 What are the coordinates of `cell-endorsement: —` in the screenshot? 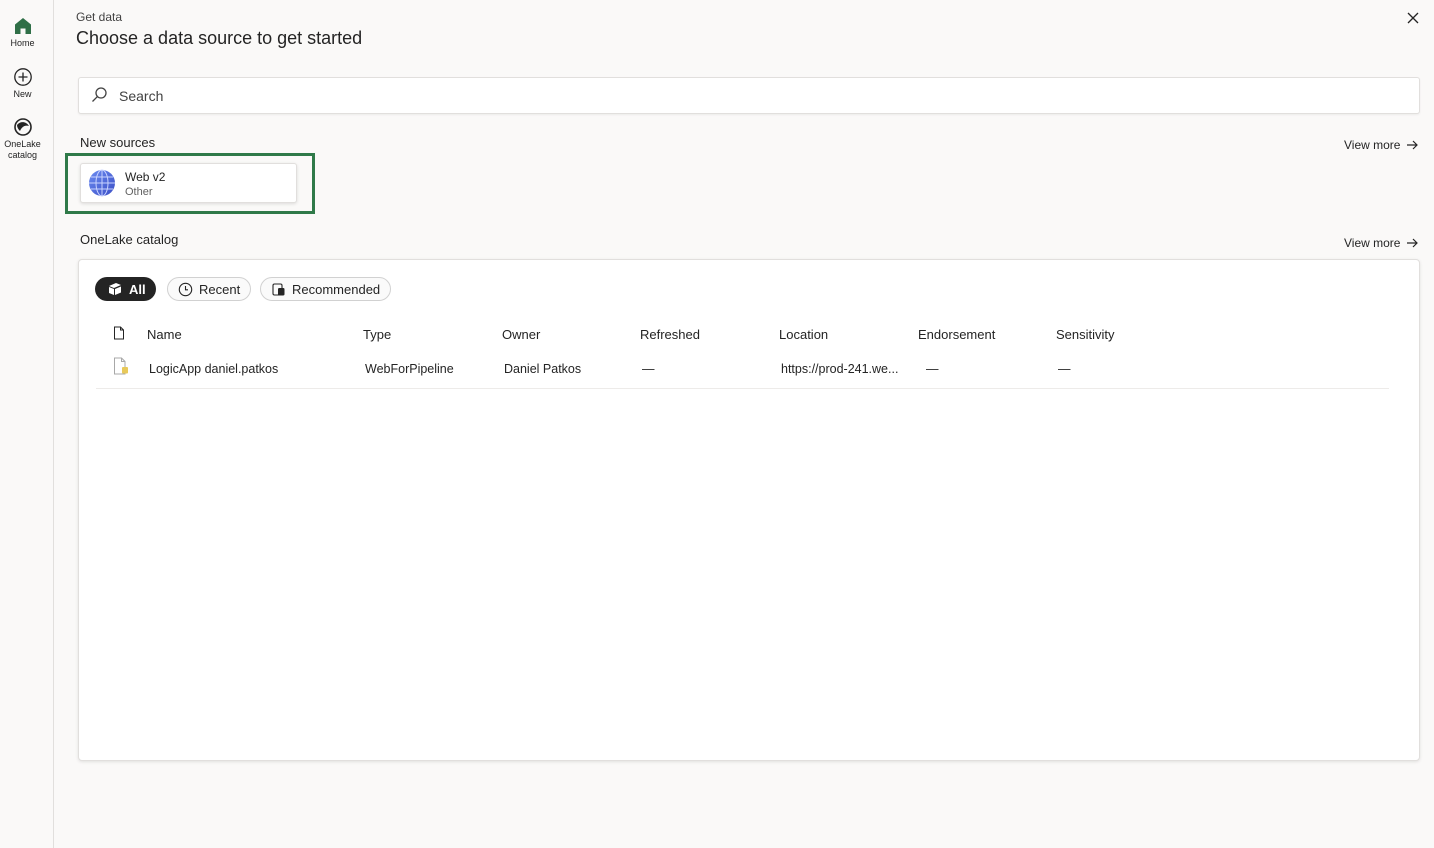 It's located at (932, 369).